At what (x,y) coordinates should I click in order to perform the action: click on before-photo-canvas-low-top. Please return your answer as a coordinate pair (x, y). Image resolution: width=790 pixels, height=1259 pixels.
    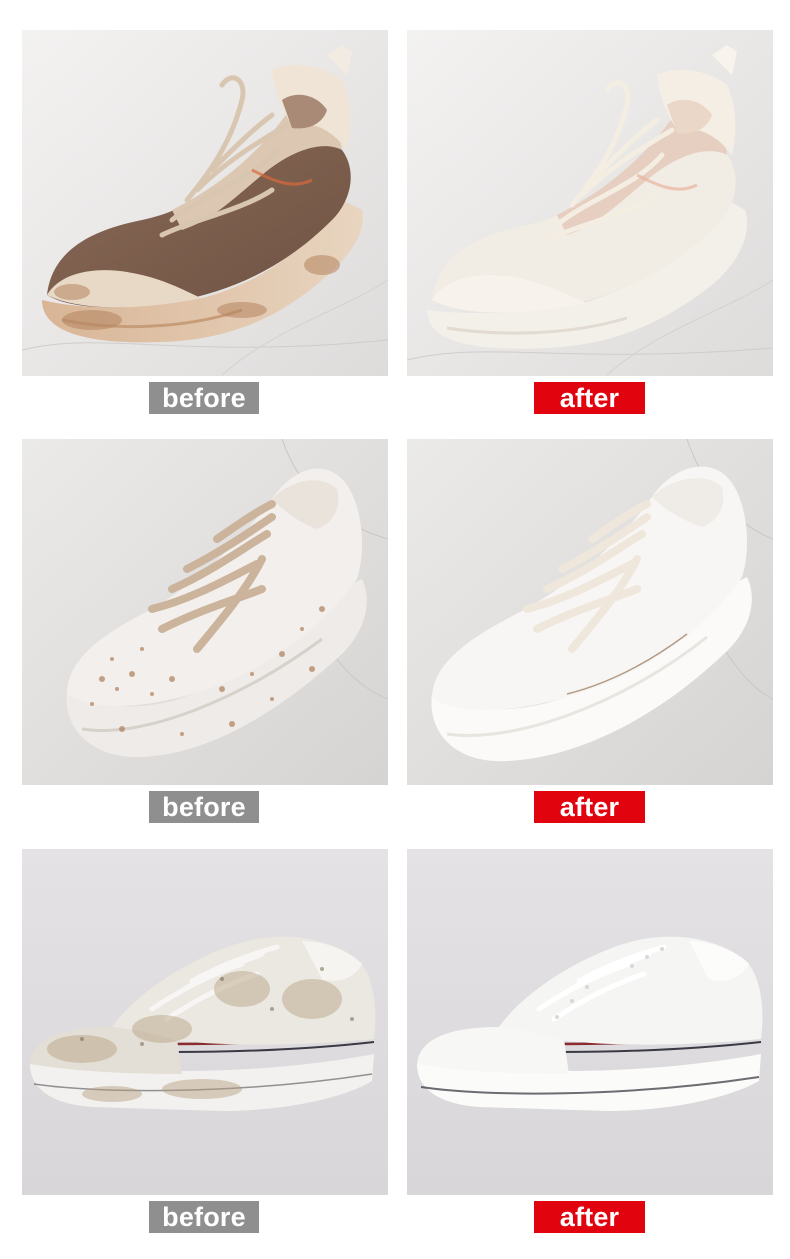
    Looking at the image, I should click on (205, 1022).